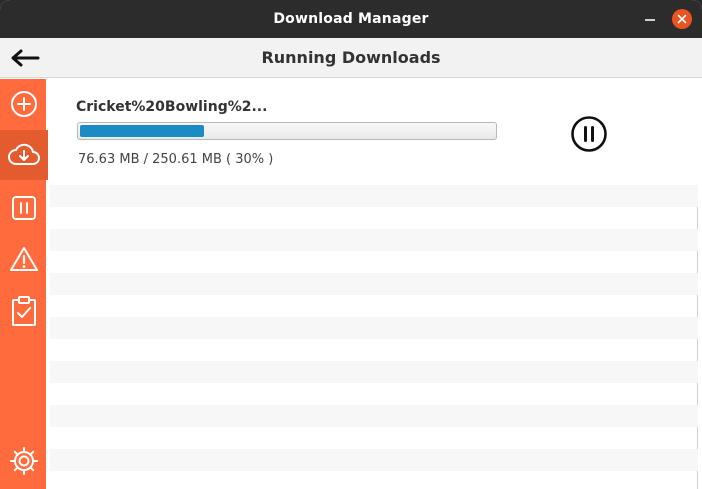  I want to click on clipboard-check-icon, so click(24, 311).